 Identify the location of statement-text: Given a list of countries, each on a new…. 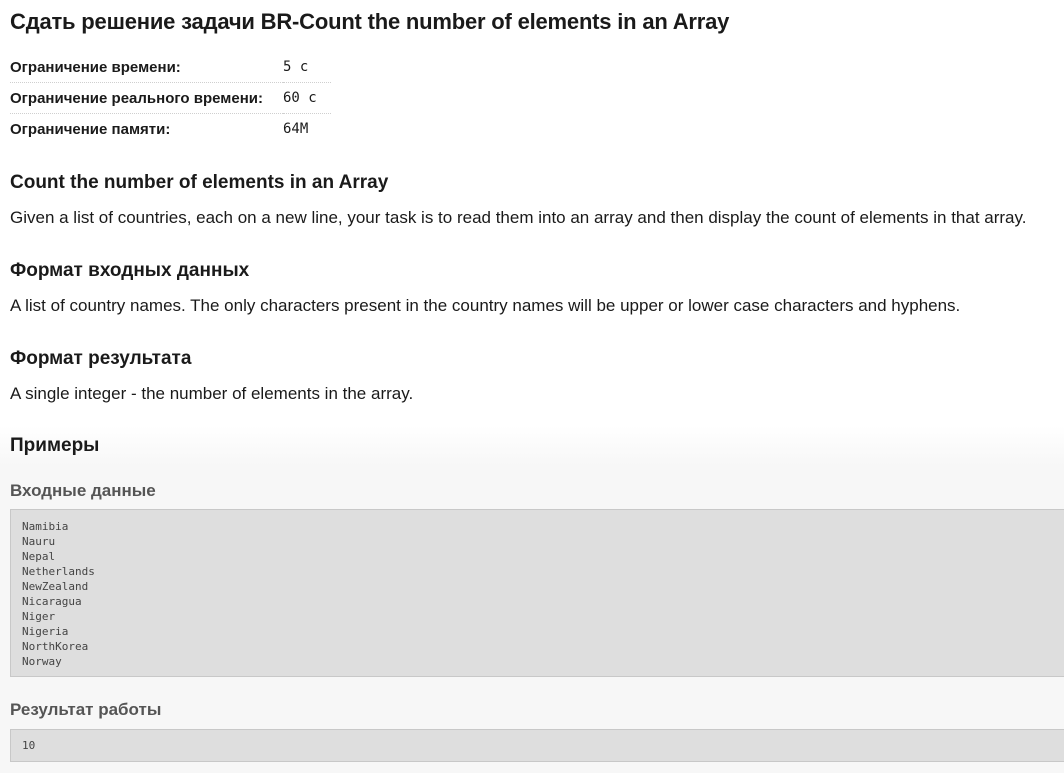
(518, 217).